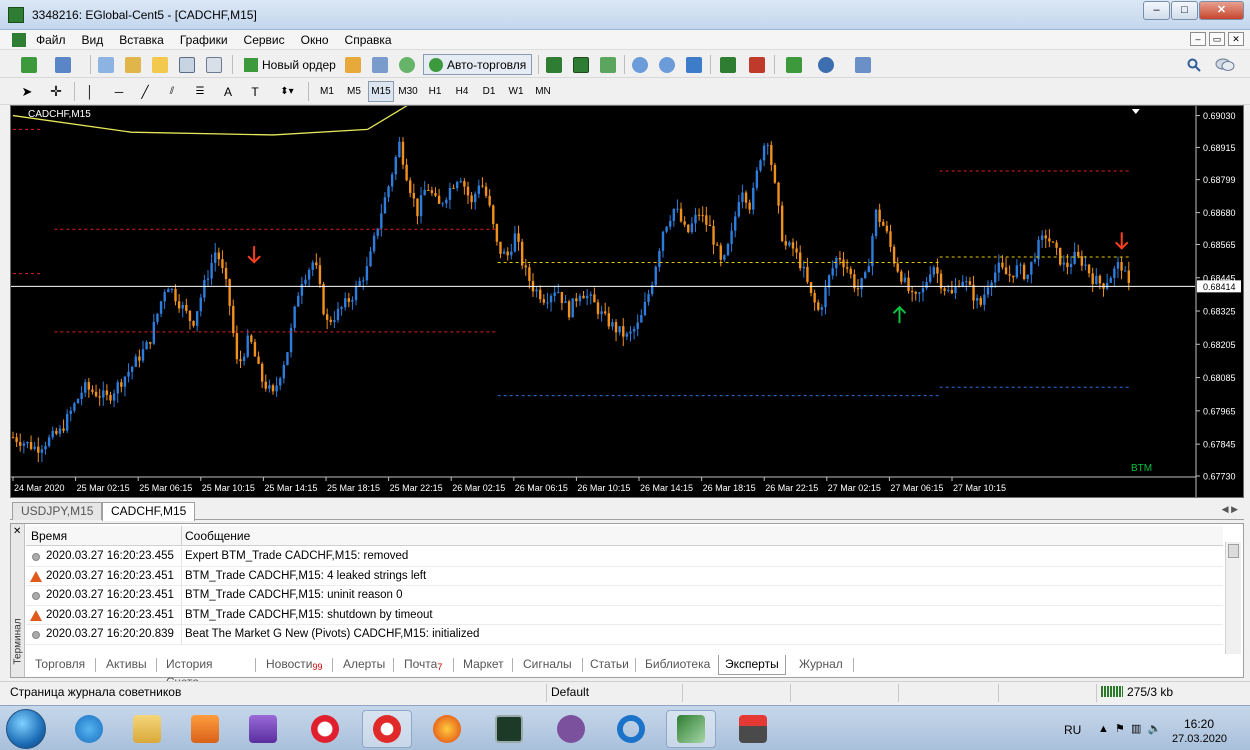  What do you see at coordinates (1199, 724) in the screenshot?
I see `clock-time: 16:20` at bounding box center [1199, 724].